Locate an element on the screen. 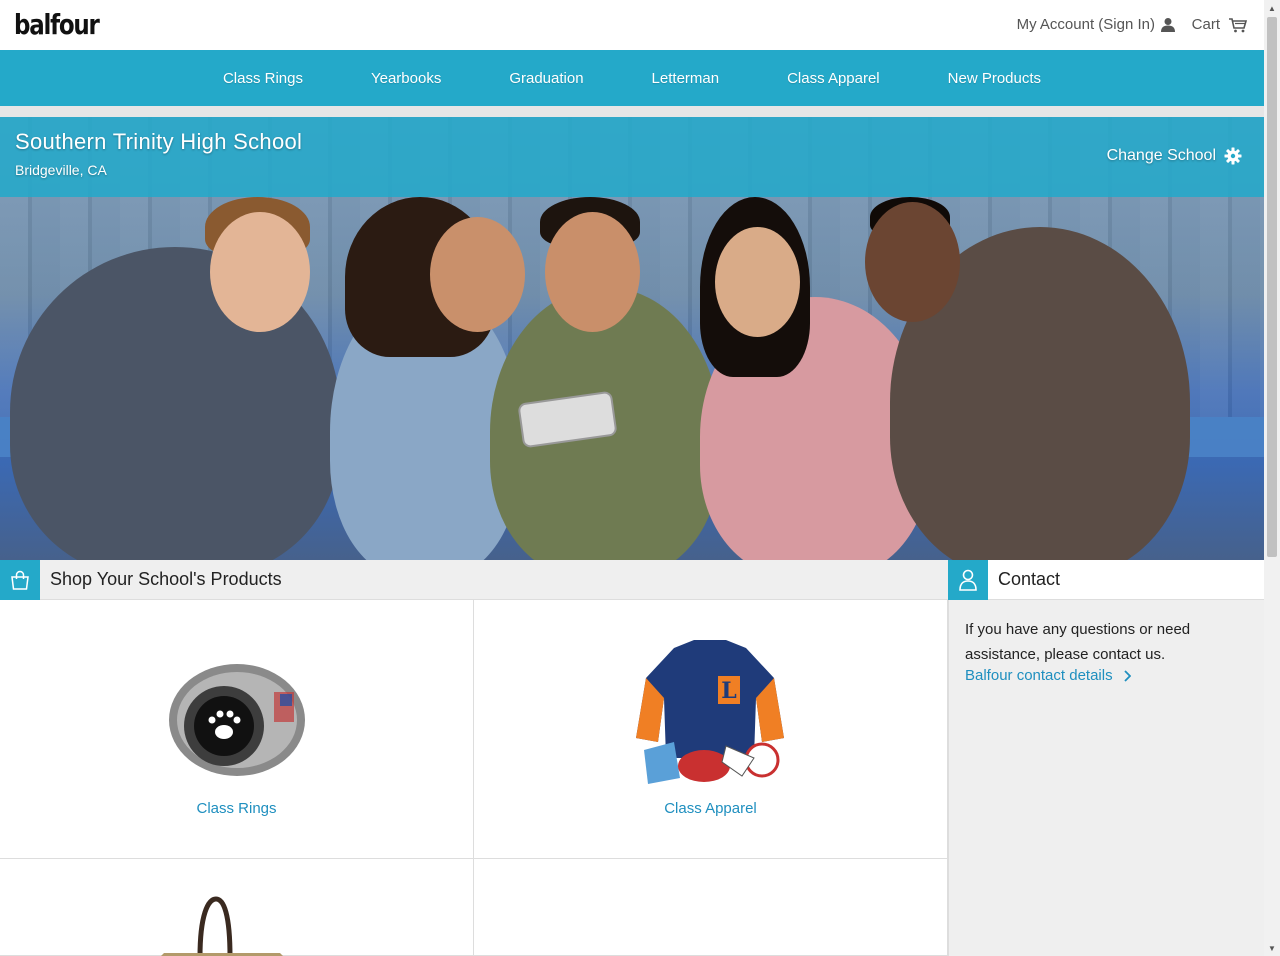  my-account-label: My Account (Sign In) is located at coordinates (1085, 24).